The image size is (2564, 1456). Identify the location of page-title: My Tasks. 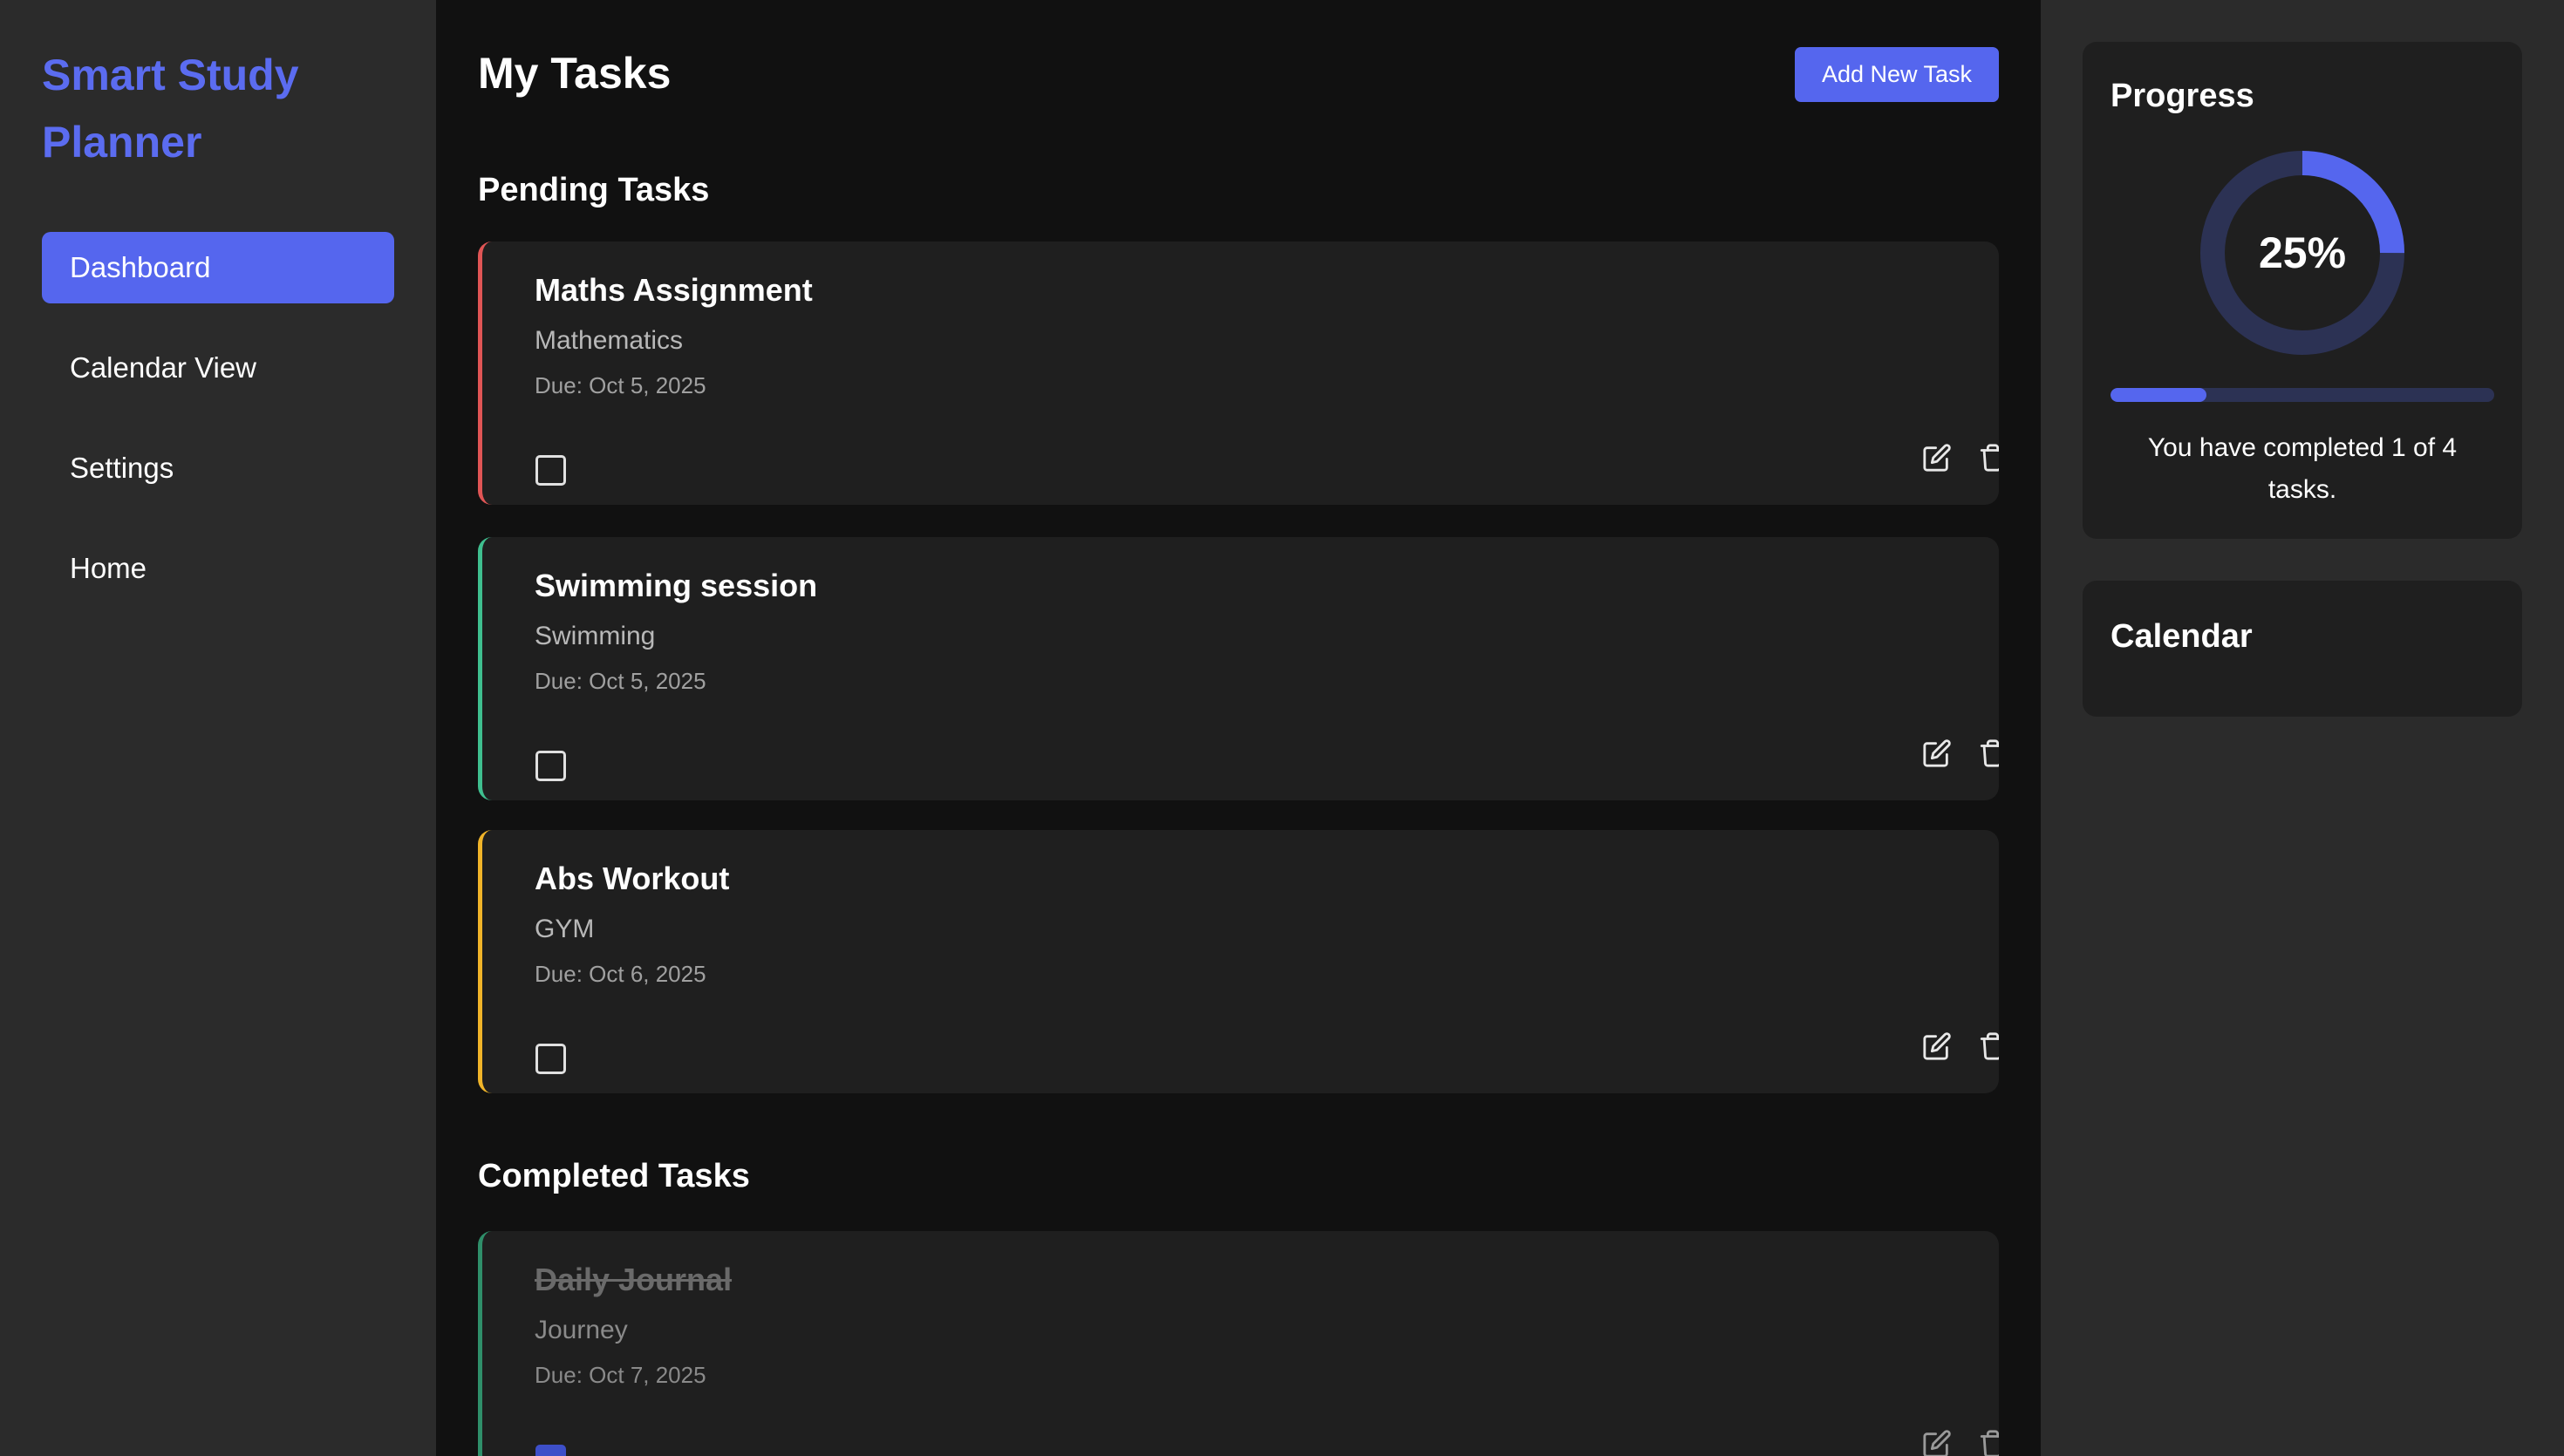
(575, 73).